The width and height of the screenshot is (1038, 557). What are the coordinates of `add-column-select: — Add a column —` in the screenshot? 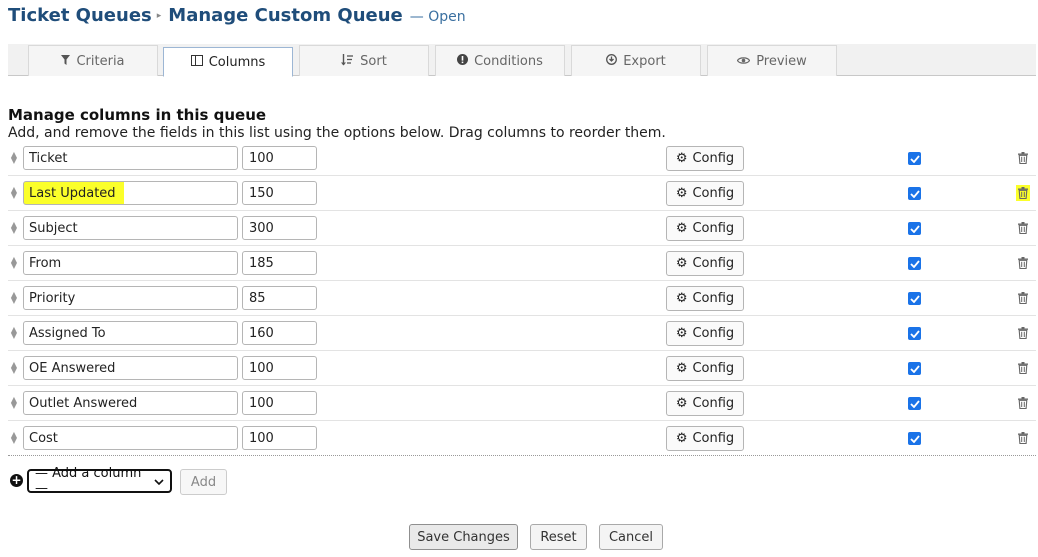 It's located at (99, 481).